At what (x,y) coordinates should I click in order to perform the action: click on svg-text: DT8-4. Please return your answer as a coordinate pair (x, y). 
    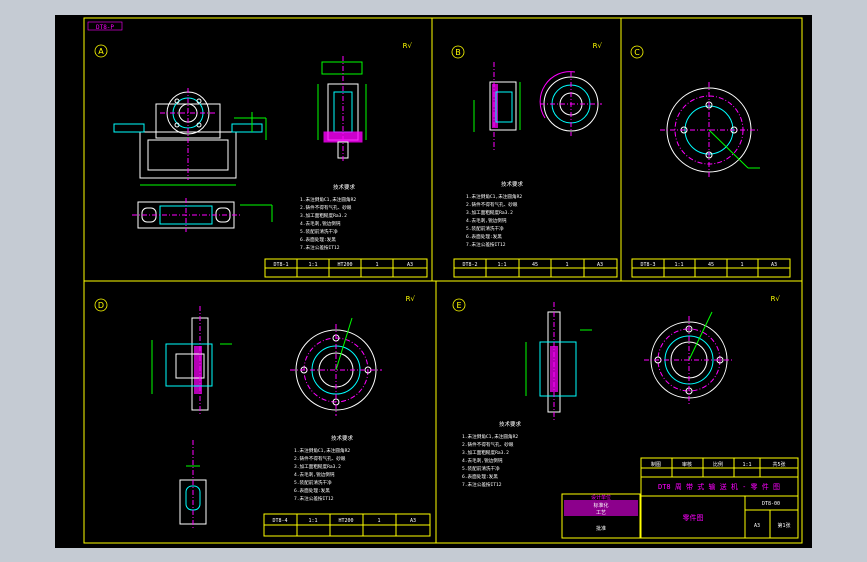
    Looking at the image, I should click on (279, 521).